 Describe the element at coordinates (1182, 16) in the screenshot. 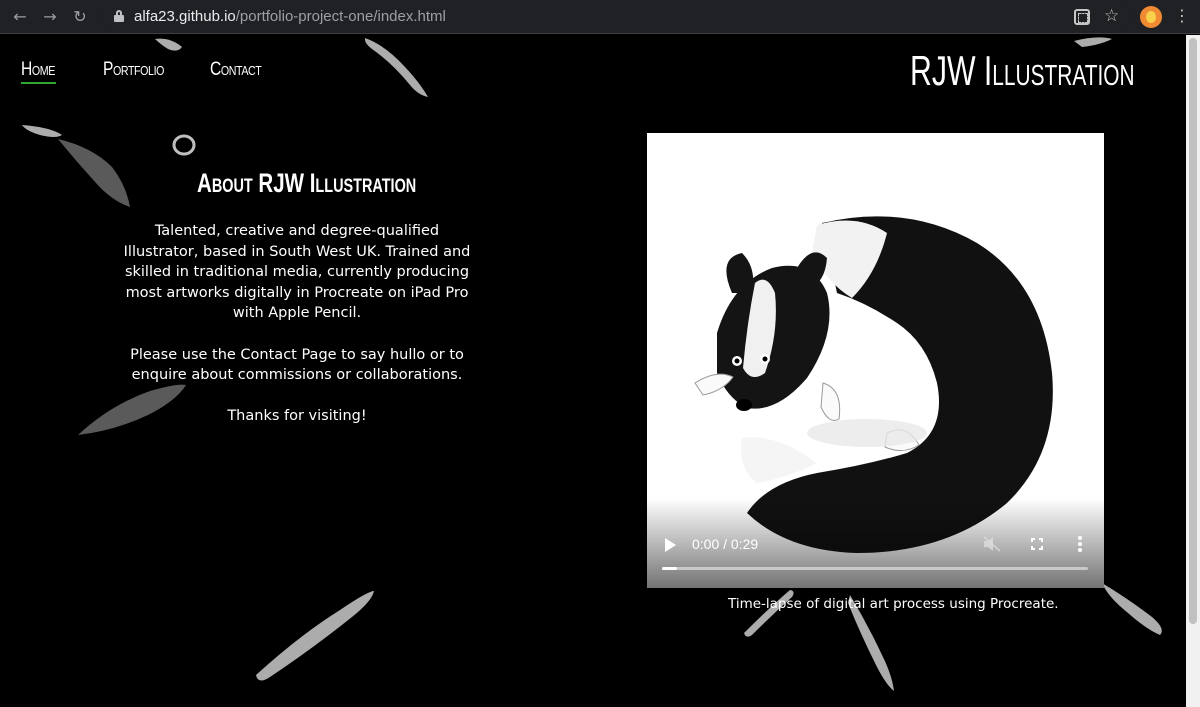

I see `kebab-menu-icon: ⋮` at that location.